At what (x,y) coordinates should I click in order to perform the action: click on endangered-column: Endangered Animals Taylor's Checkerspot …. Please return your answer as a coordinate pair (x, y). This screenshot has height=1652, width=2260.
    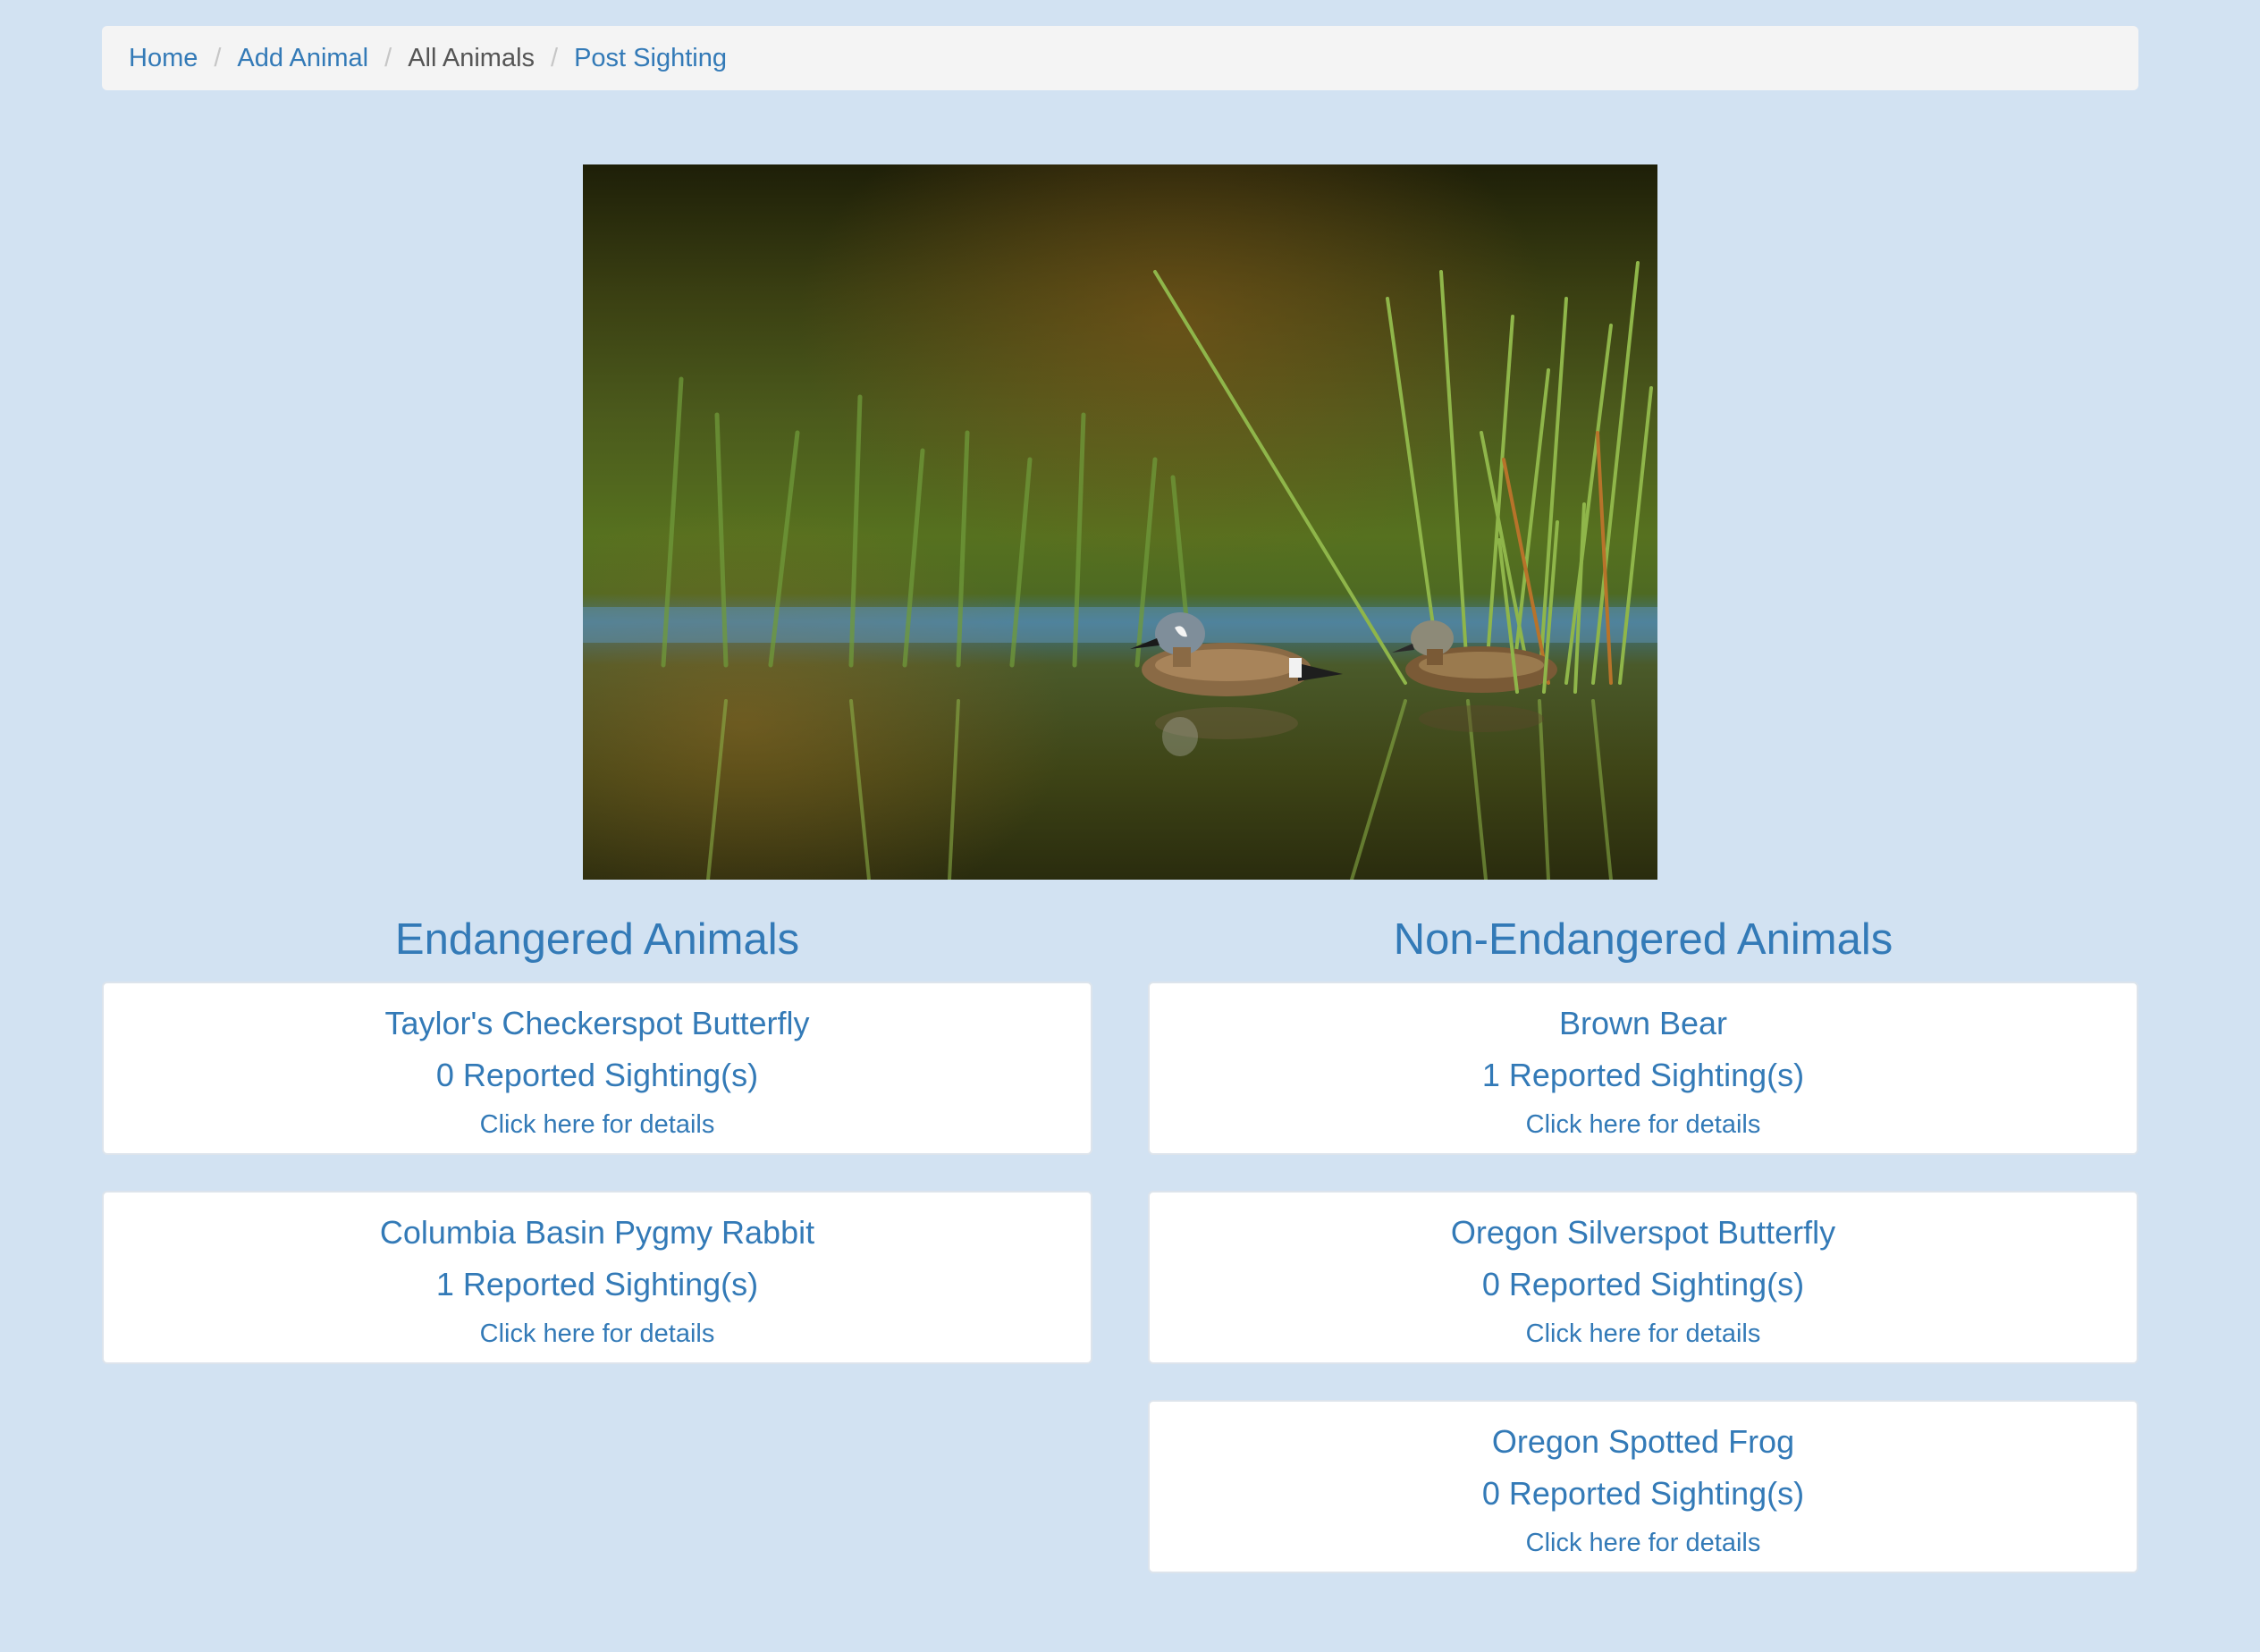
    Looking at the image, I should click on (597, 1153).